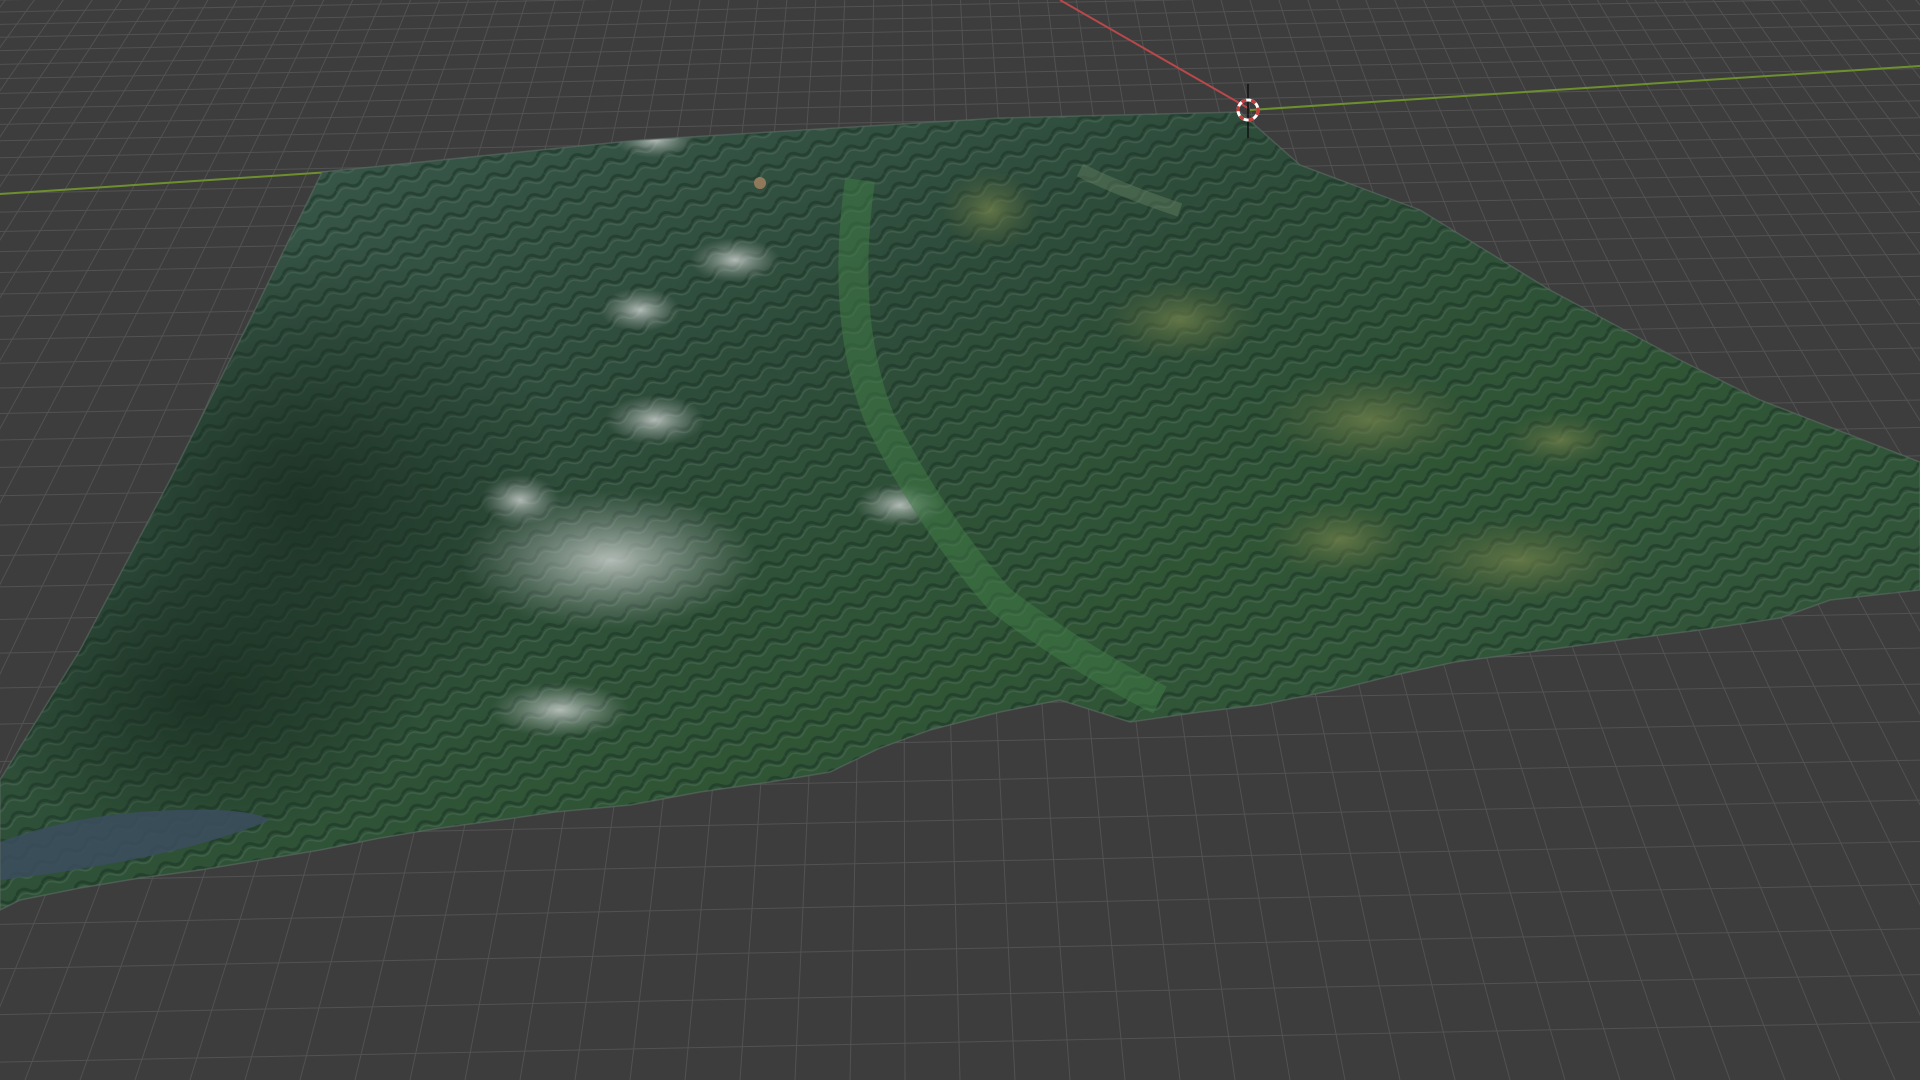 This screenshot has width=1920, height=1080. Describe the element at coordinates (1584, 88) in the screenshot. I see `y-axis-line-right` at that location.